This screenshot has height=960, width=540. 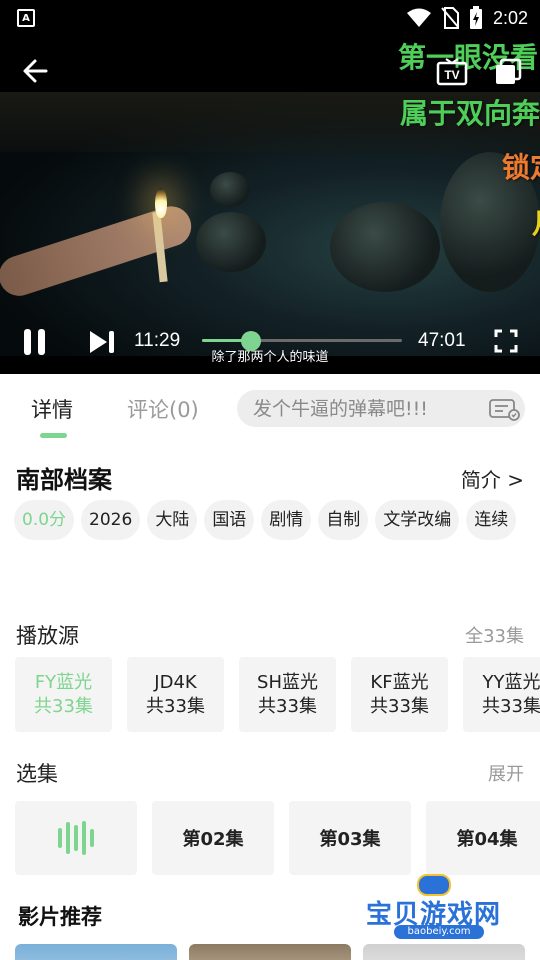 What do you see at coordinates (494, 635) in the screenshot?
I see `sources-total: 全33集` at bounding box center [494, 635].